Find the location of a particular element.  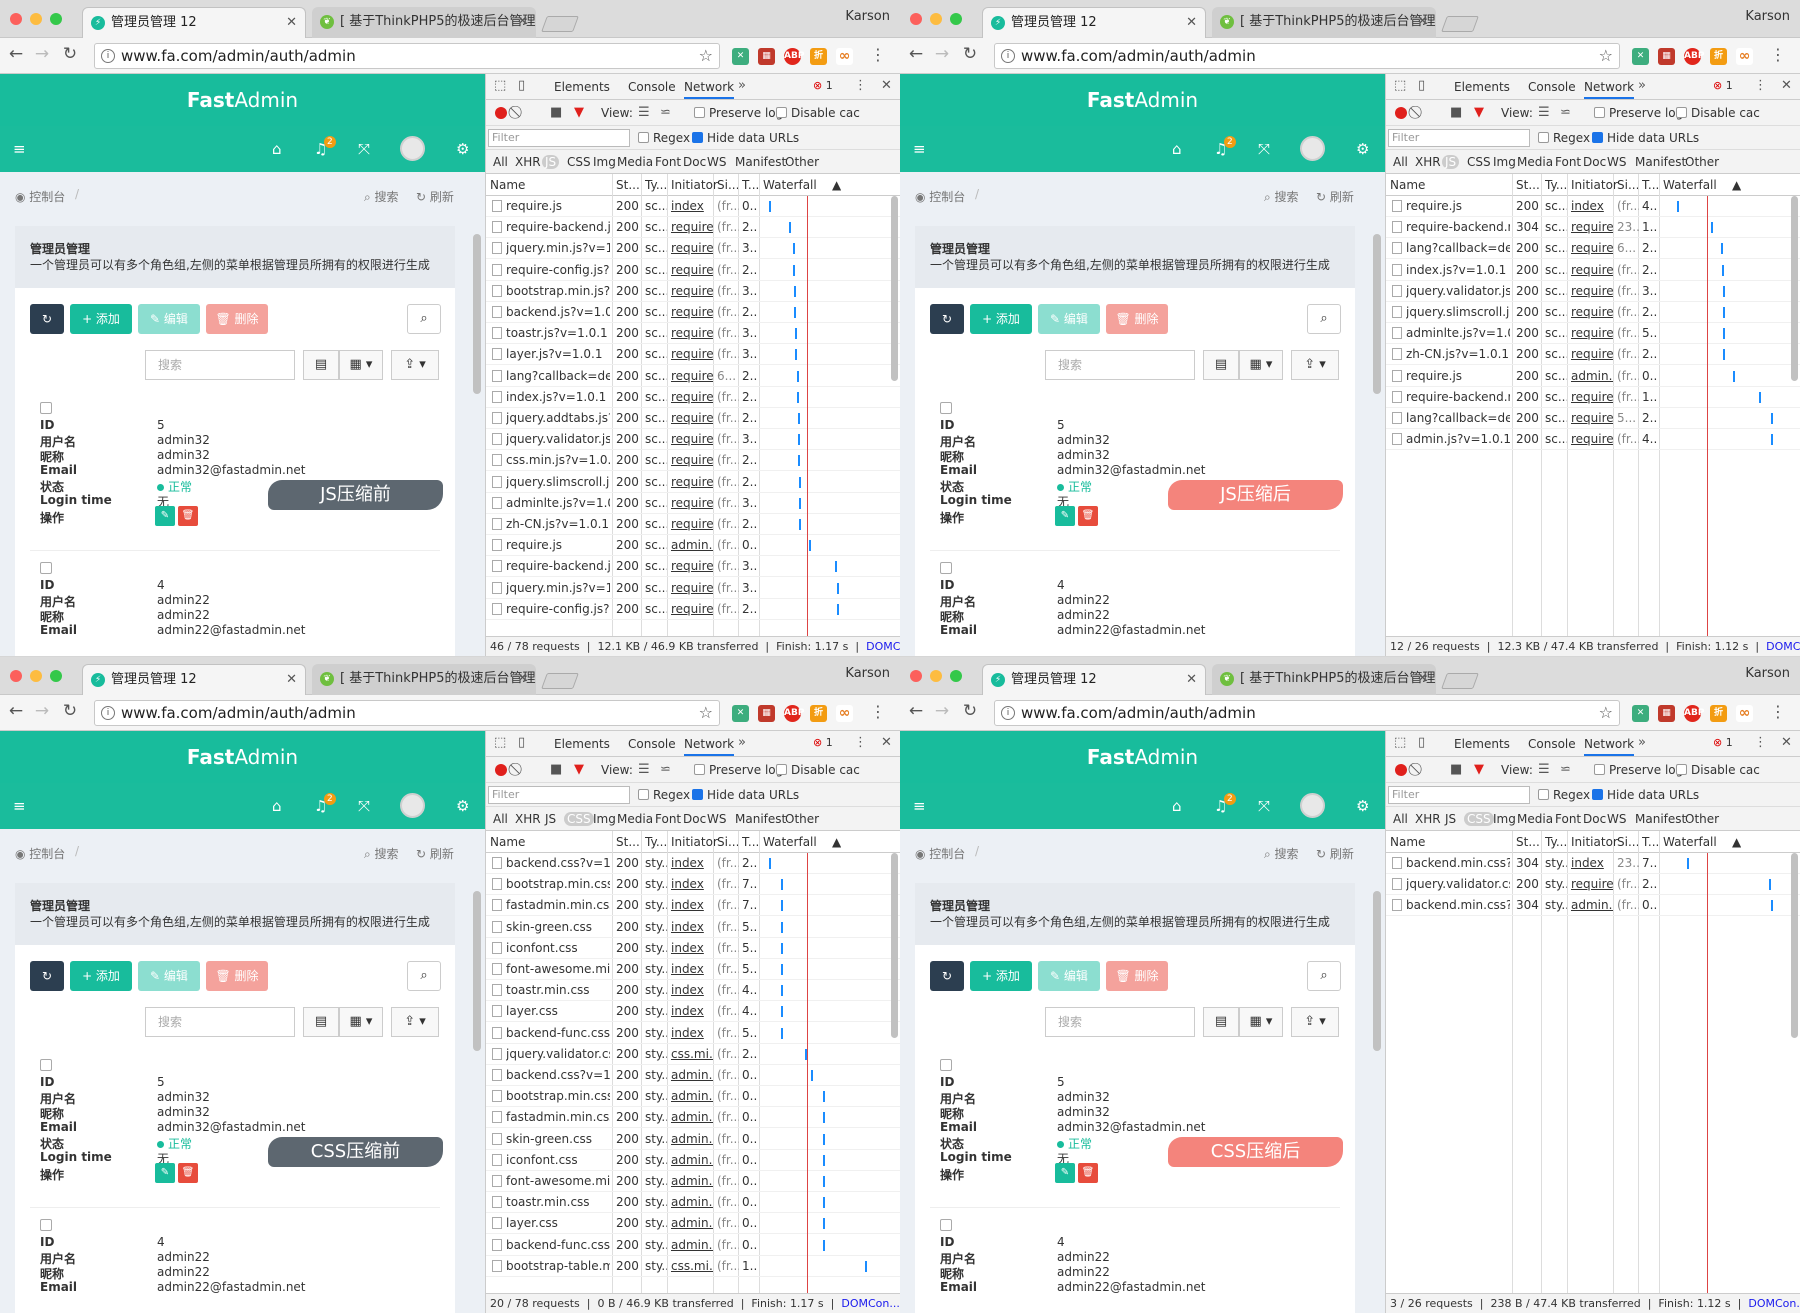

breadcrumb-refresh: ↻ 刷新 is located at coordinates (435, 196).